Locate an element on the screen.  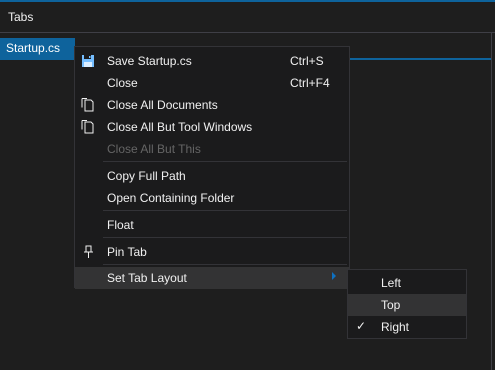
menu-item-shortcut: Ctrl+F4 is located at coordinates (310, 83).